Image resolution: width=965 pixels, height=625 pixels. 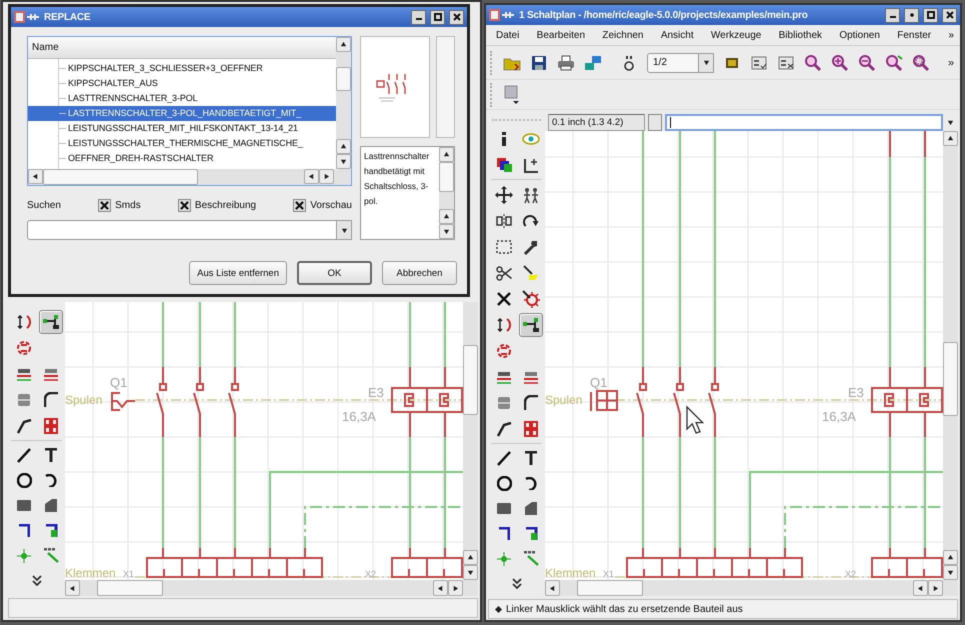 I want to click on part-list, so click(x=189, y=111).